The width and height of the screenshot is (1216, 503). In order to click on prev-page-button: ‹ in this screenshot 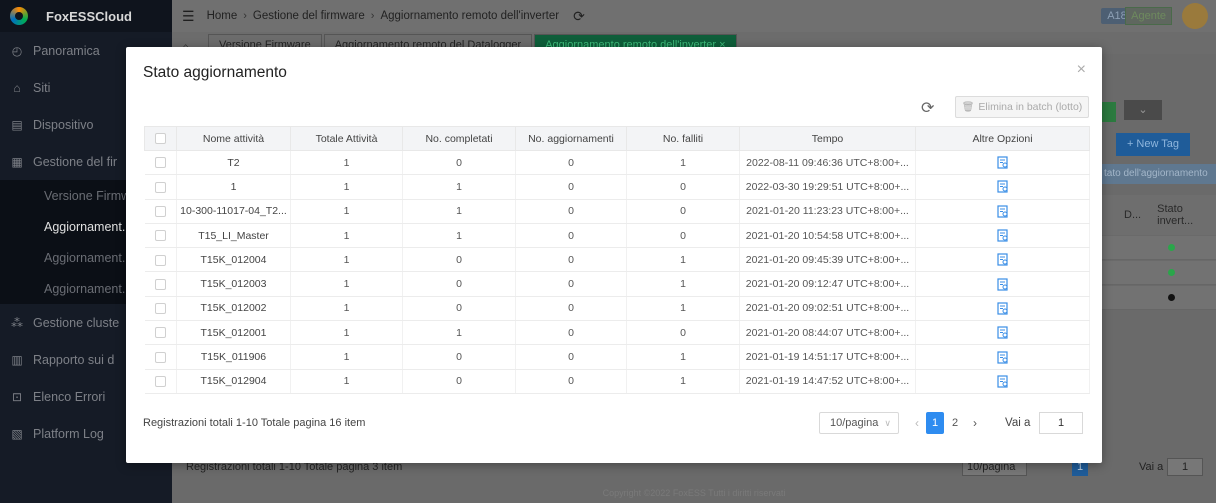, I will do `click(917, 423)`.